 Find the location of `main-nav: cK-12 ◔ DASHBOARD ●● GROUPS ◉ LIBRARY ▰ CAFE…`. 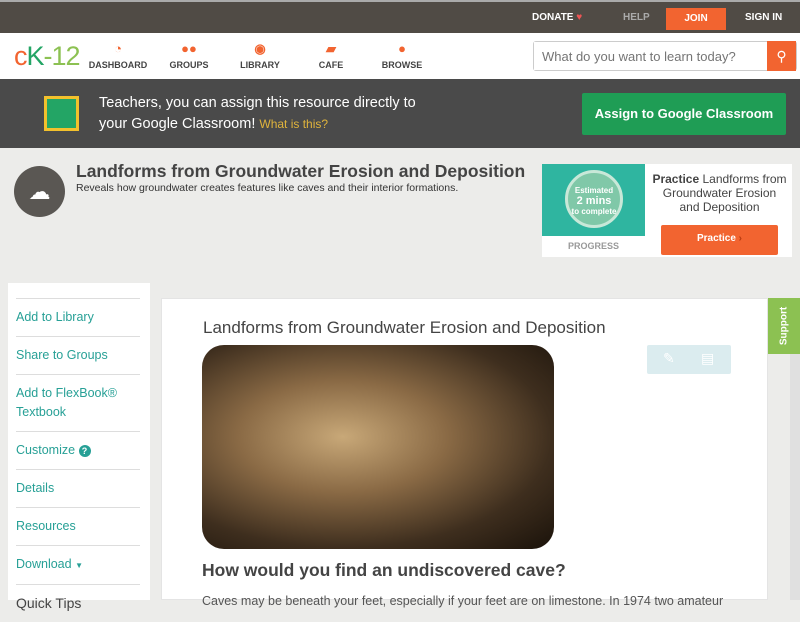

main-nav: cK-12 ◔ DASHBOARD ●● GROUPS ◉ LIBRARY ▰ CAFE… is located at coordinates (400, 56).